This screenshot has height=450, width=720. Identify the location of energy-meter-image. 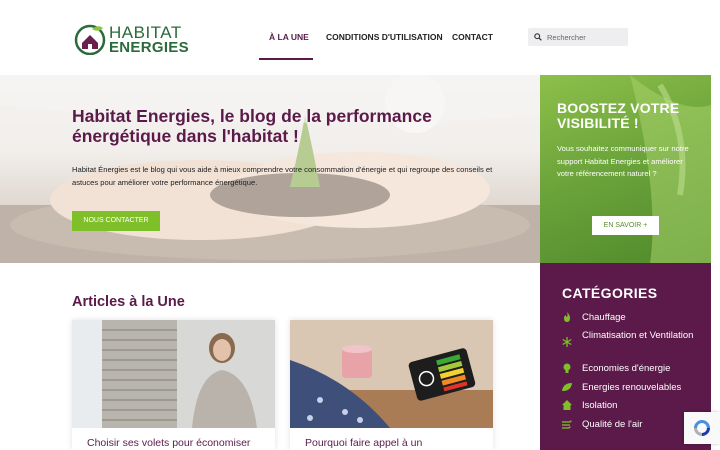
(391, 374).